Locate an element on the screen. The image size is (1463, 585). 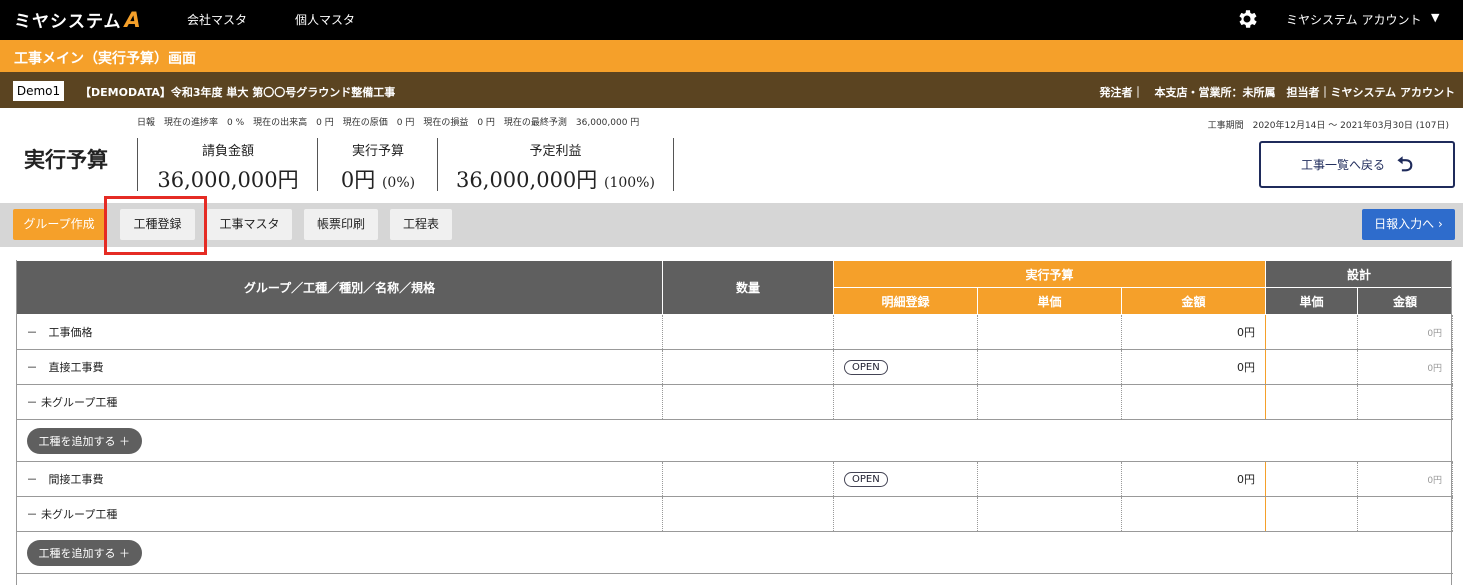
metric-label: 請負金額 is located at coordinates (227, 151).